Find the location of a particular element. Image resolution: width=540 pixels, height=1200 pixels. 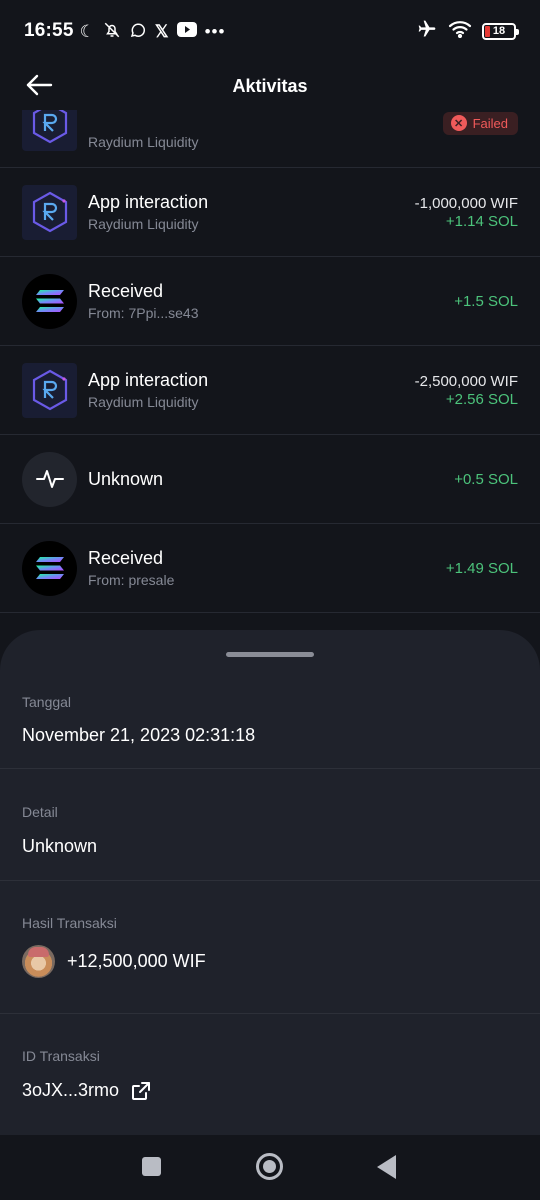

wifi-icon is located at coordinates (460, 31).